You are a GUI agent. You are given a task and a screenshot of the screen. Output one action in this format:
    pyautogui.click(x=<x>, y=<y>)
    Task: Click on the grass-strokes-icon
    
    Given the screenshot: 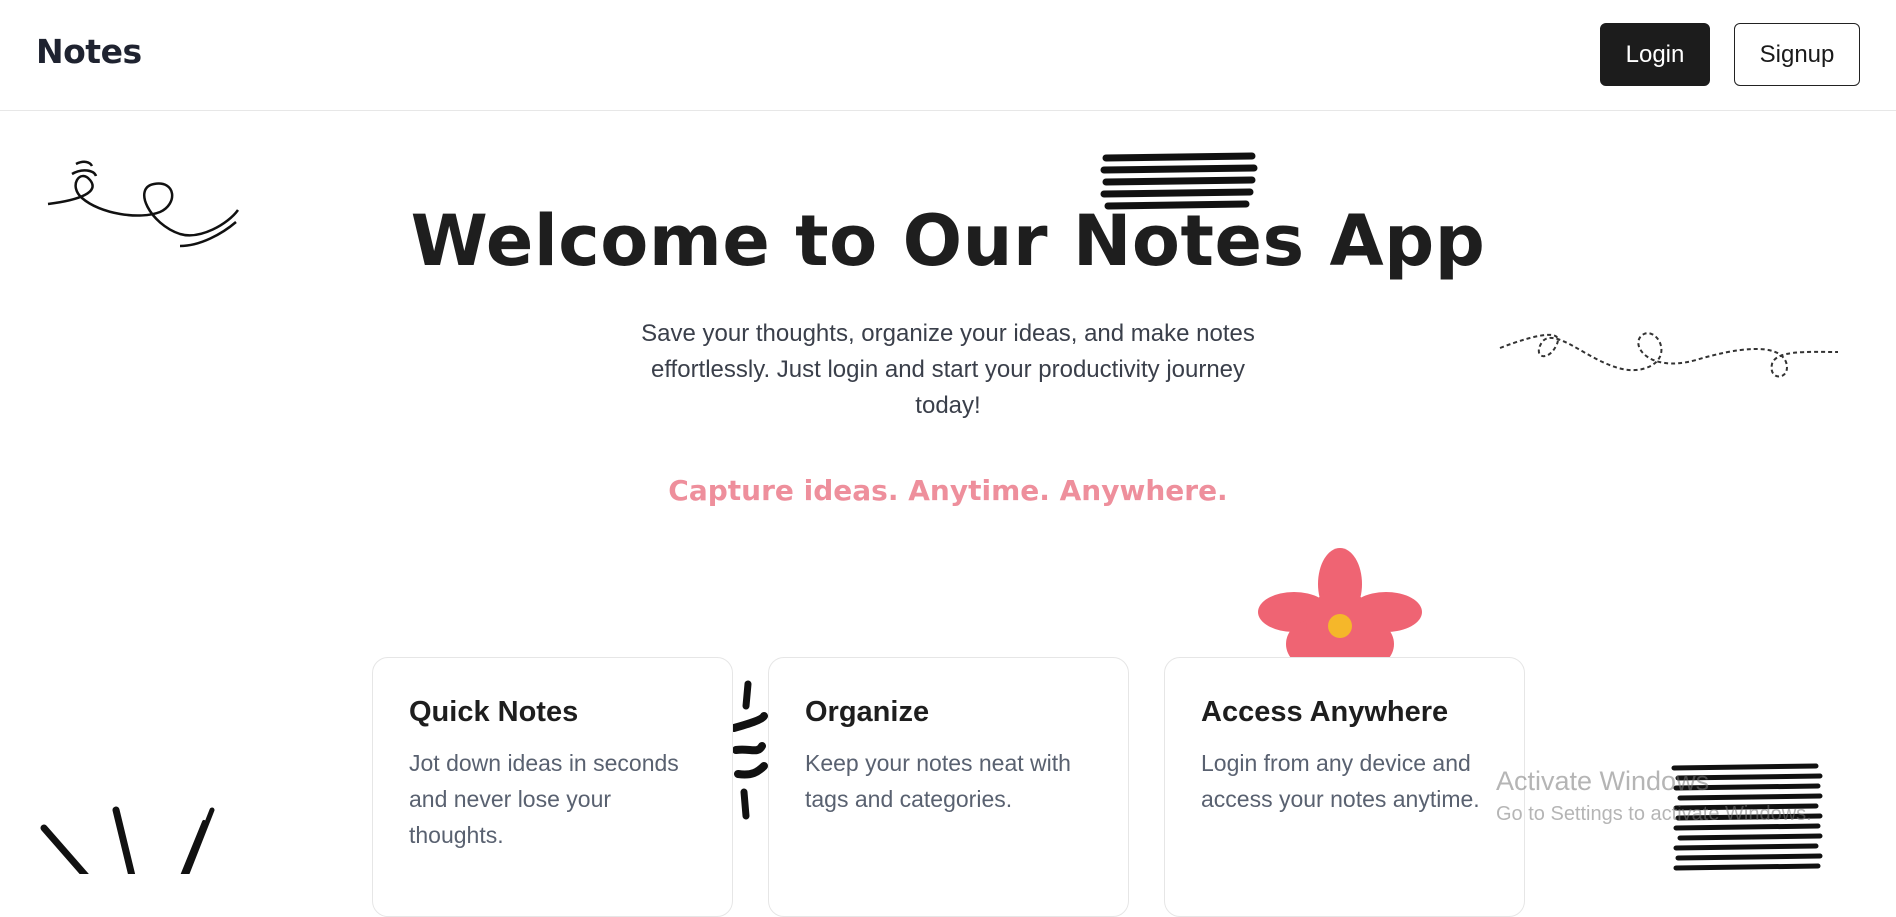 What is the action you would take?
    pyautogui.click(x=127, y=840)
    